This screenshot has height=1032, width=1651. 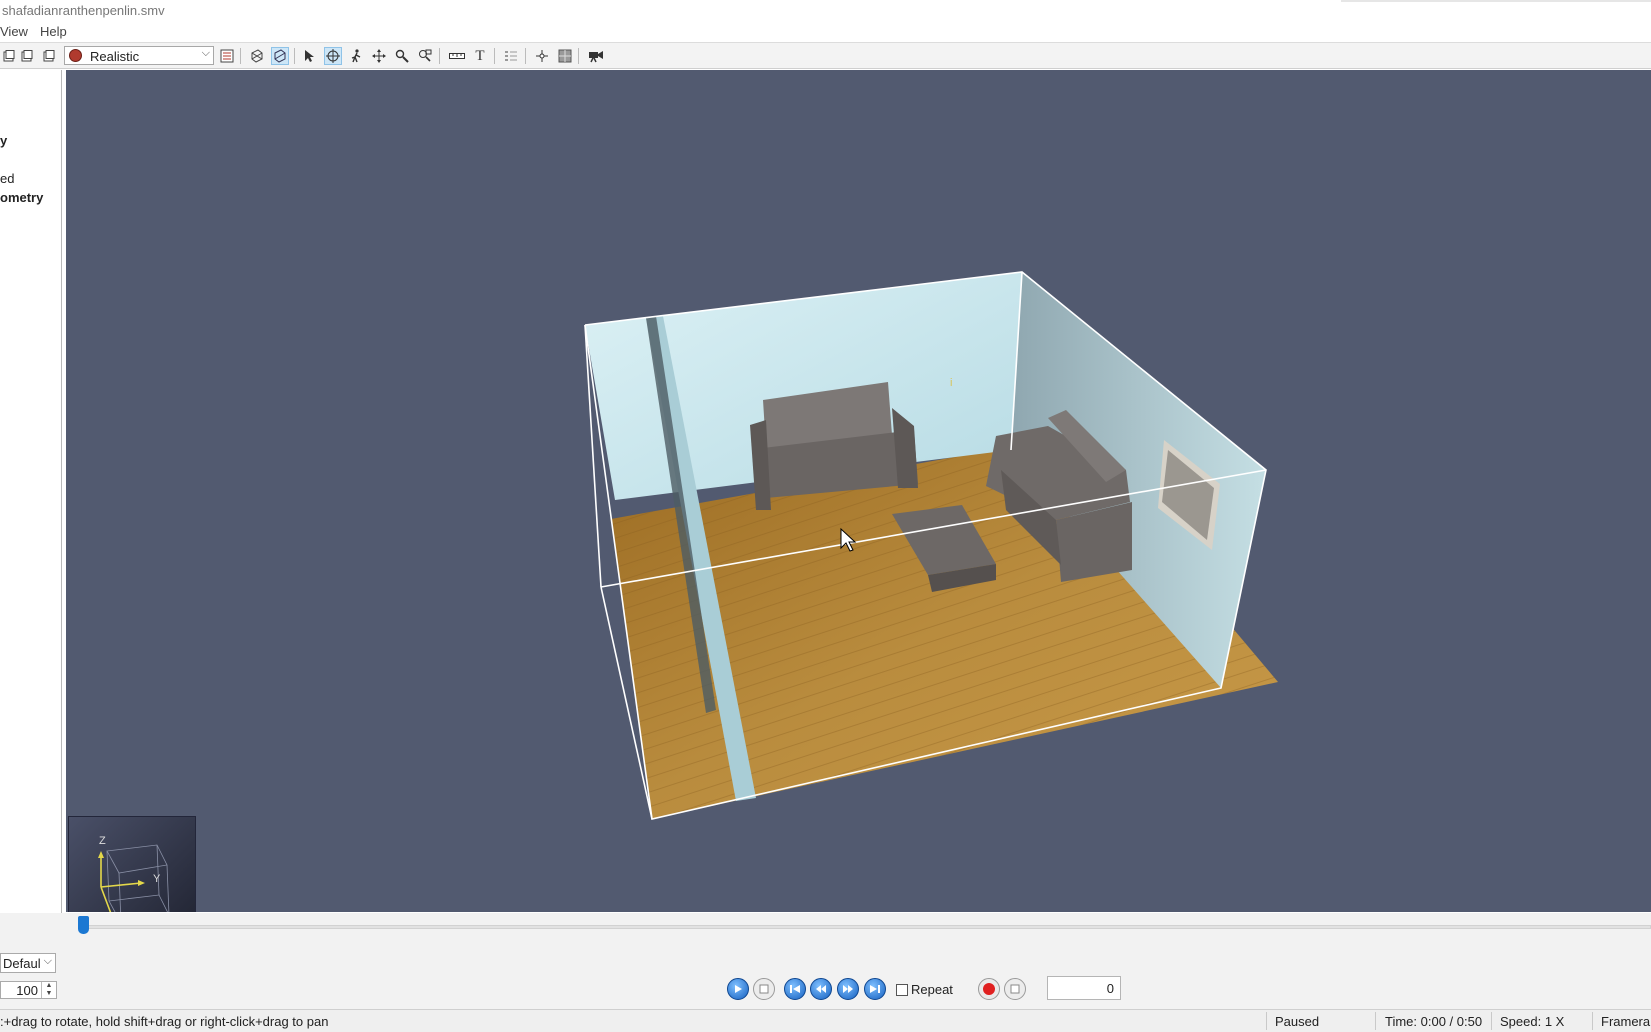 What do you see at coordinates (157, 879) in the screenshot?
I see `axis-y-label: Y` at bounding box center [157, 879].